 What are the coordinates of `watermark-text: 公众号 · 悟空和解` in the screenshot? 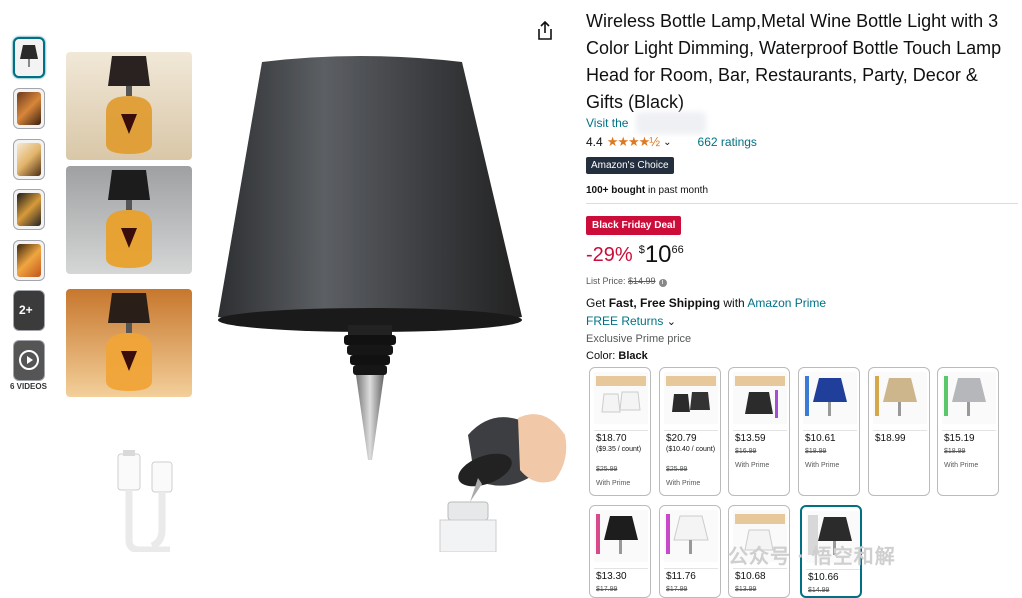 It's located at (812, 557).